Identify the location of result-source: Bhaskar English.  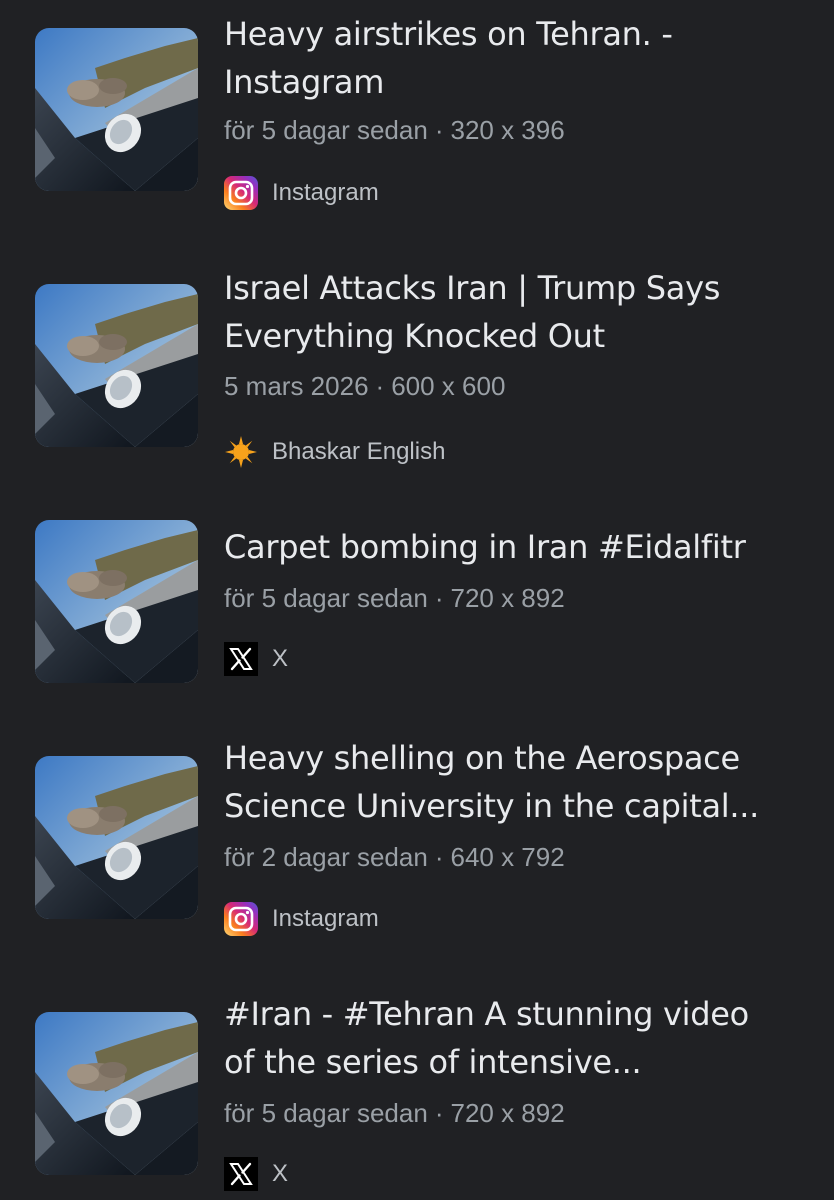
(334, 452).